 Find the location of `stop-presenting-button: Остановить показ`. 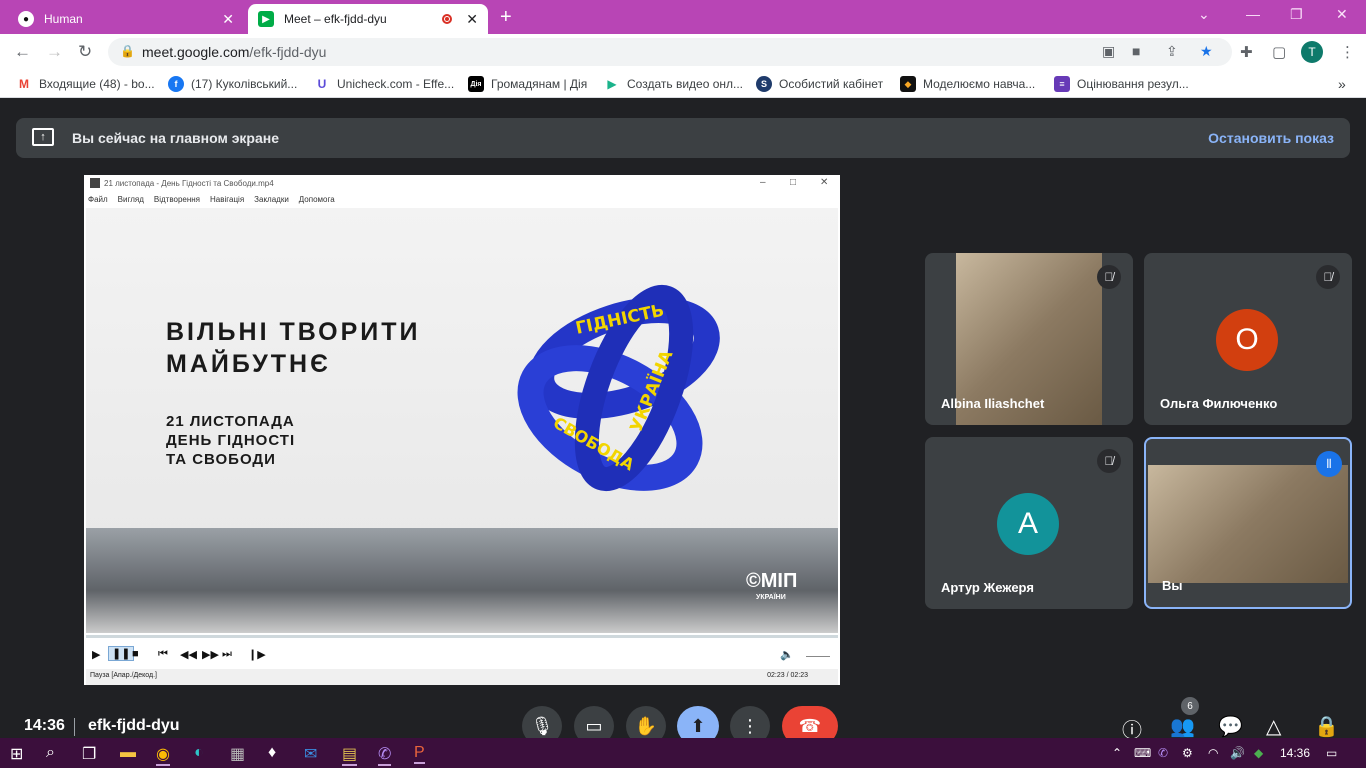

stop-presenting-button: Остановить показ is located at coordinates (1271, 138).